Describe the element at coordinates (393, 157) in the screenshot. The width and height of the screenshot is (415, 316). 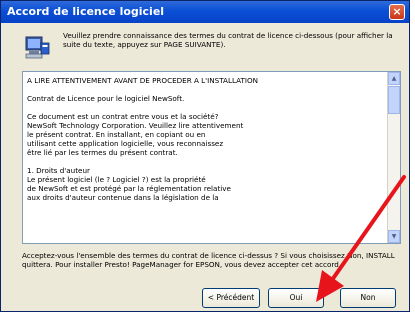
I see `vertical-scrollbar: ▲ ▼` at that location.